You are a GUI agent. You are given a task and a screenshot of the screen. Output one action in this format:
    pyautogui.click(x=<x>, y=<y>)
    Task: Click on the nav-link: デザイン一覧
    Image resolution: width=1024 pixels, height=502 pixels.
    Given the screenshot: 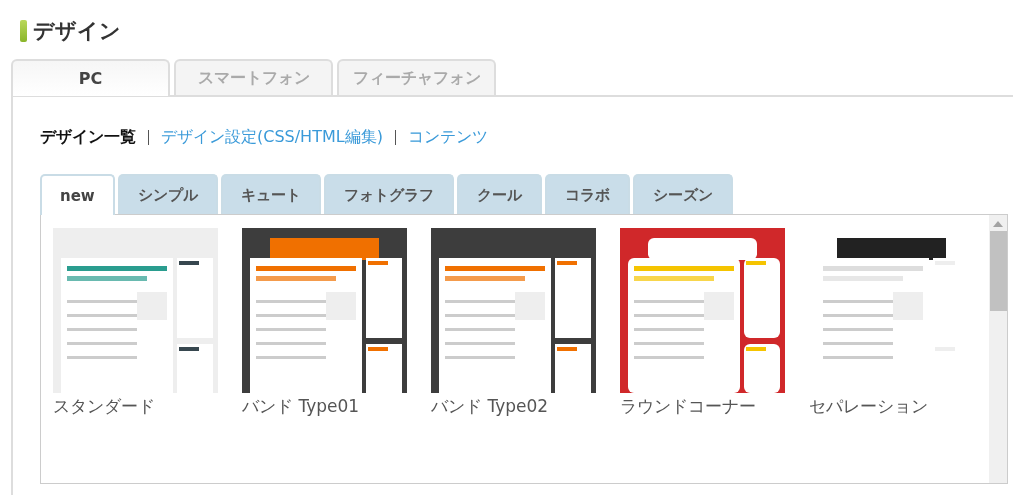 What is the action you would take?
    pyautogui.click(x=88, y=137)
    